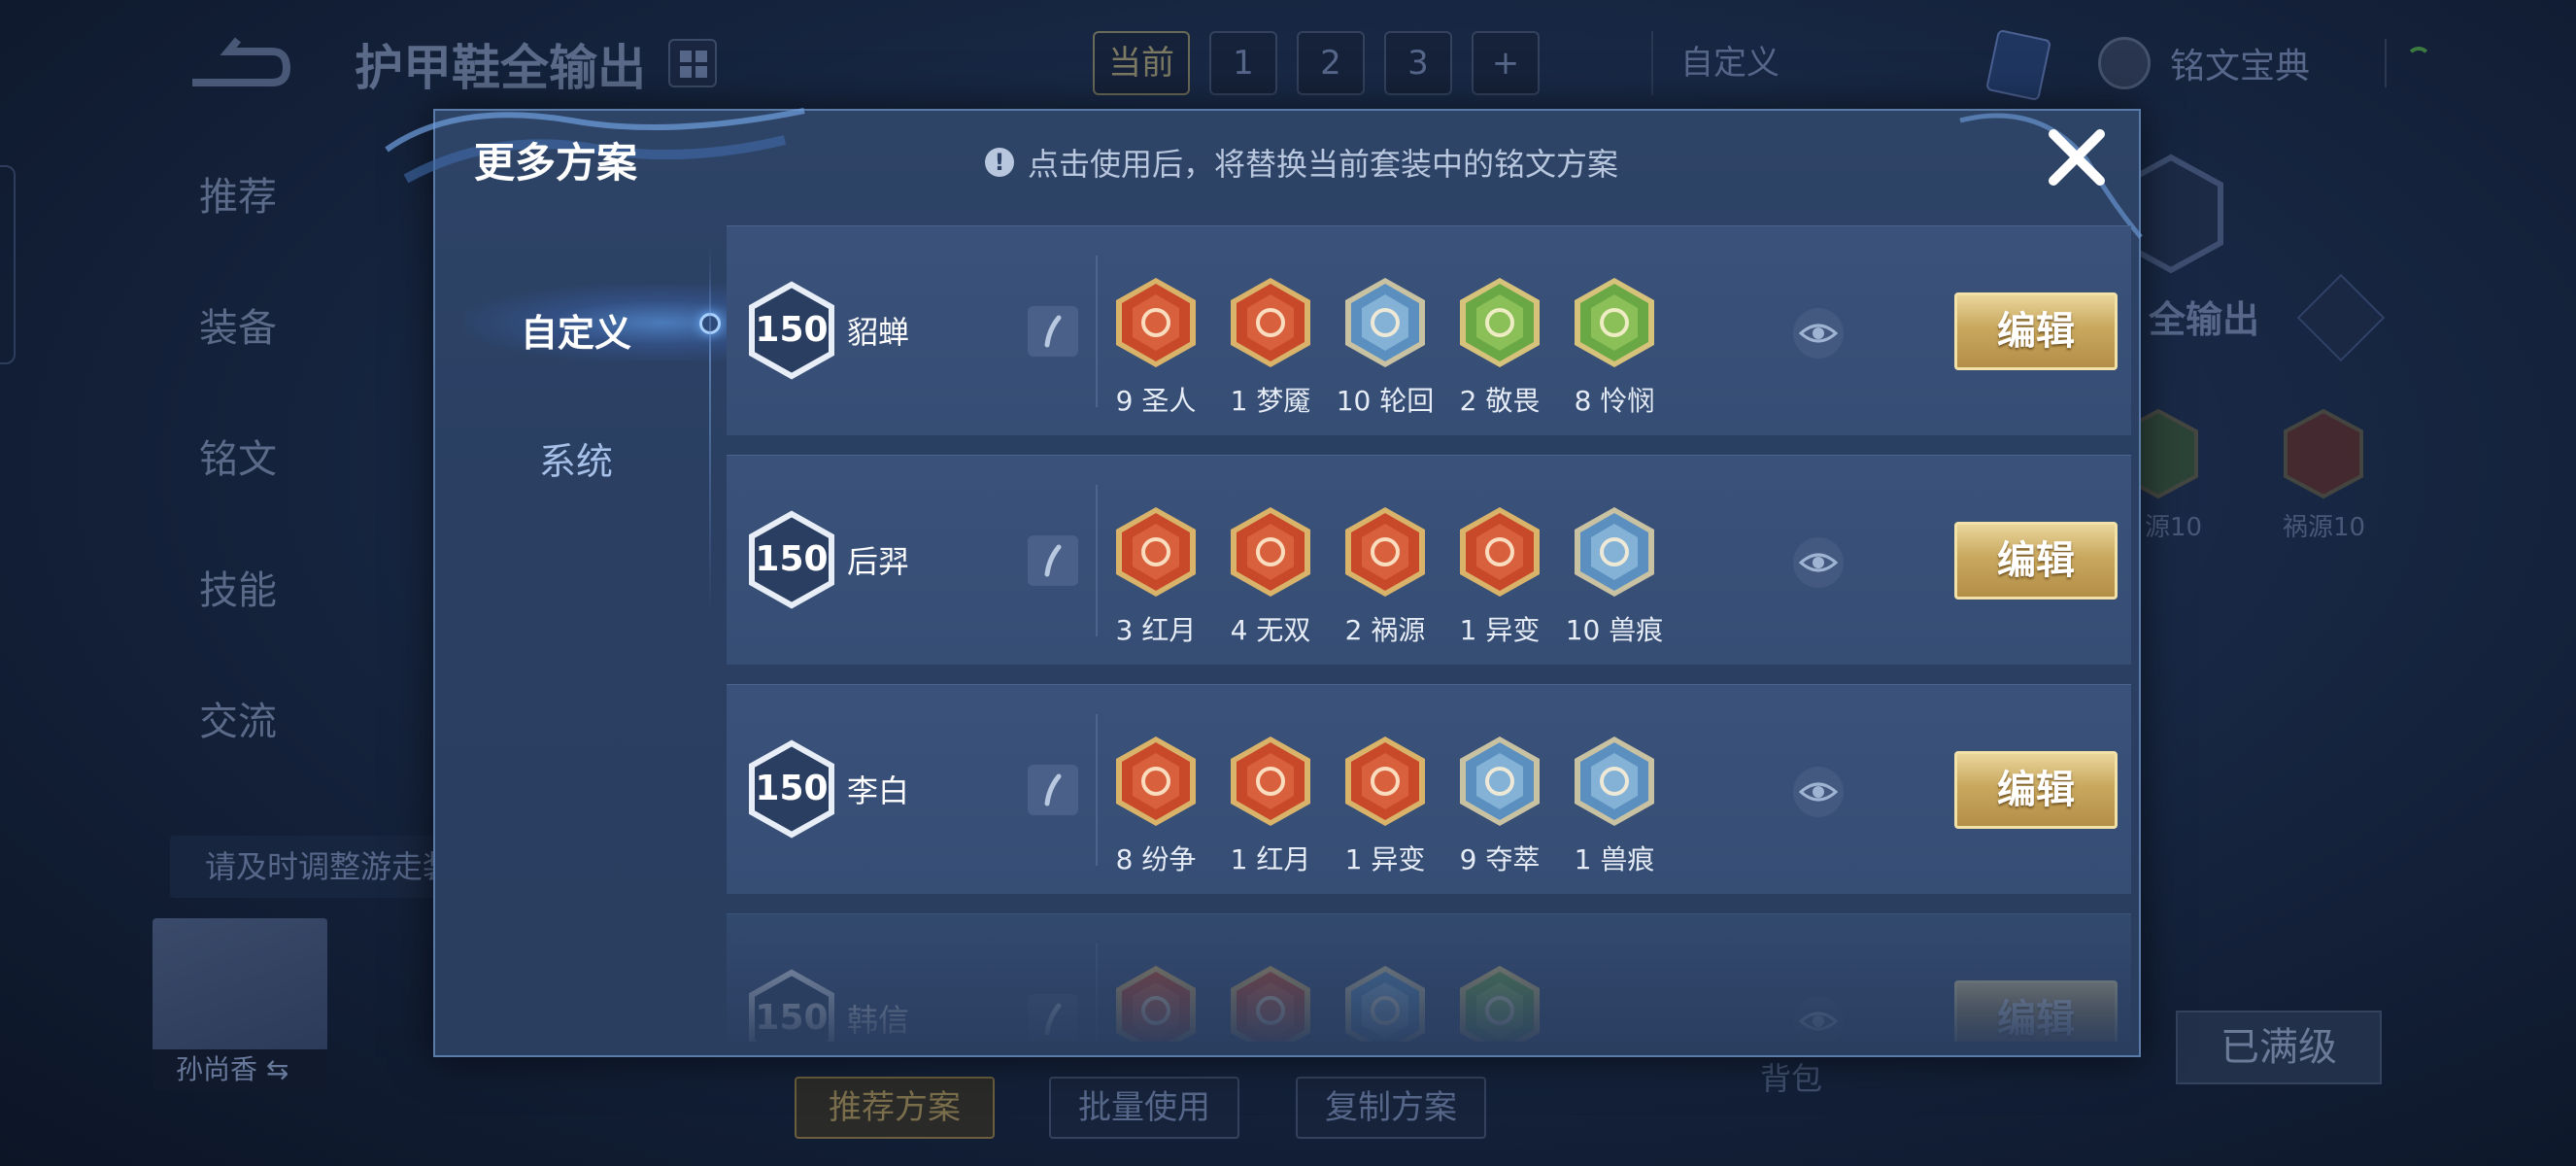  Describe the element at coordinates (556, 163) in the screenshot. I see `dialog-title: 更多方案` at that location.